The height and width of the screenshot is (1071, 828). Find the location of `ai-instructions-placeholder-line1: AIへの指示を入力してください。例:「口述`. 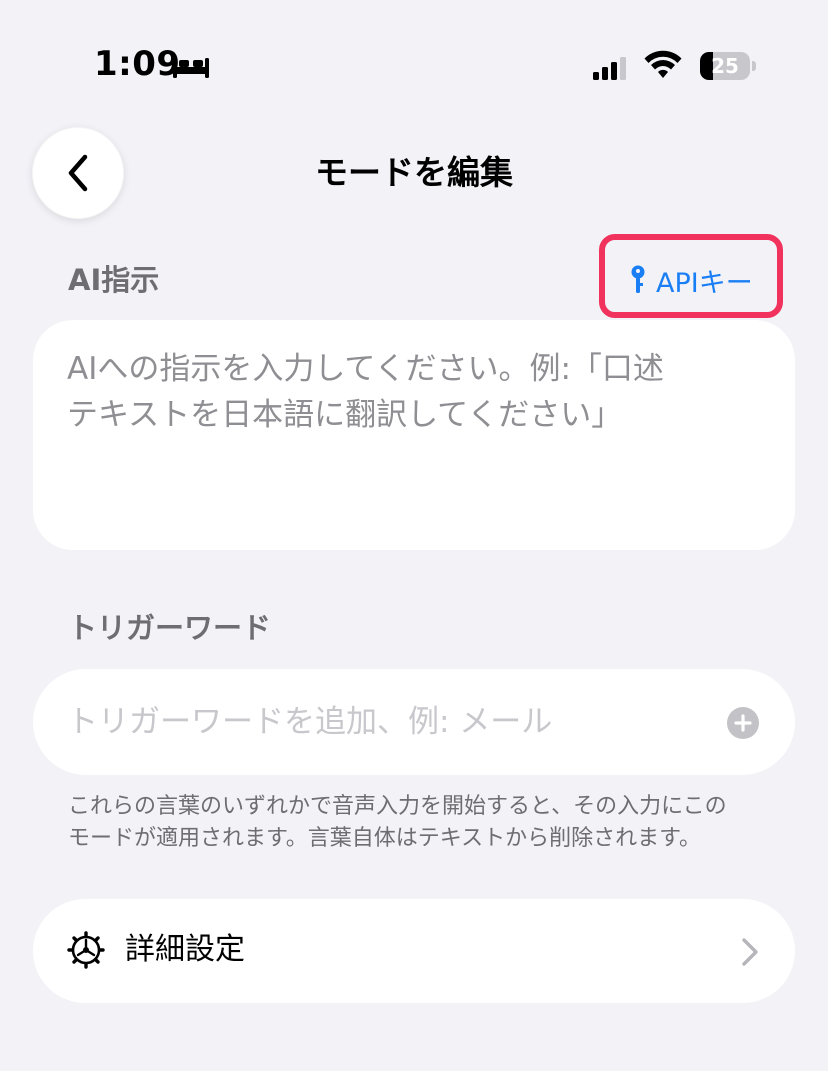

ai-instructions-placeholder-line1: AIへの指示を入力してください。例:「口述 is located at coordinates (365, 369).